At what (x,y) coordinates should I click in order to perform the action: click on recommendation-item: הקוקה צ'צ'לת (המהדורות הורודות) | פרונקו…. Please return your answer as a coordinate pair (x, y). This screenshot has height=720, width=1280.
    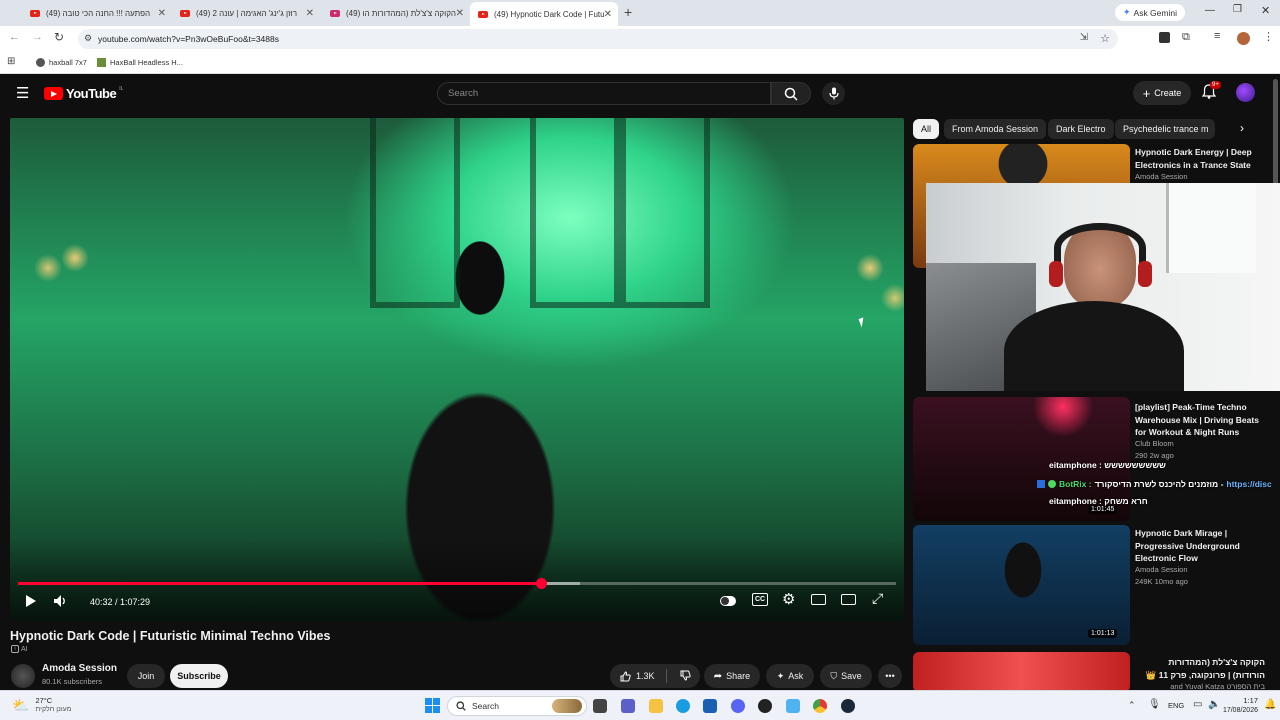
    Looking at the image, I should click on (1093, 672).